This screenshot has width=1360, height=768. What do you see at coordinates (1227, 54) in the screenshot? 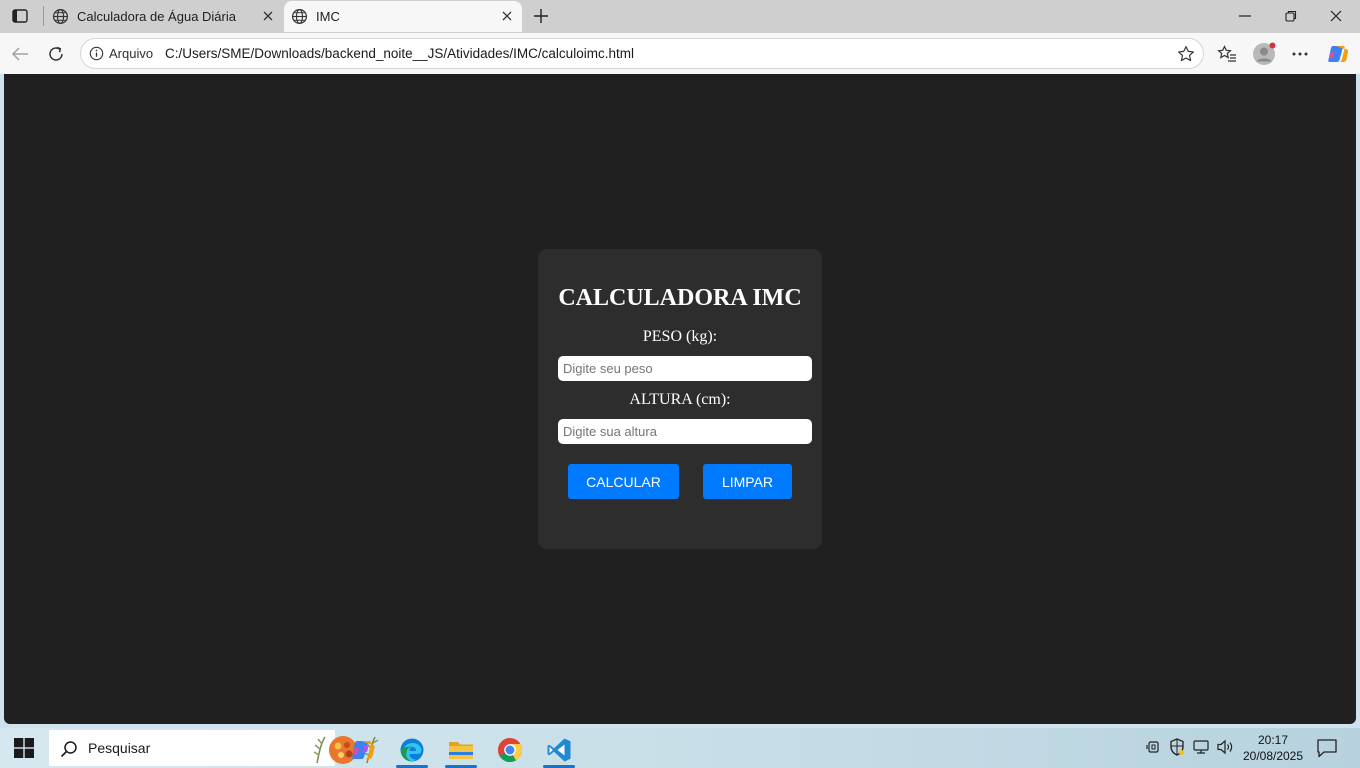
I see `favorites-icon` at bounding box center [1227, 54].